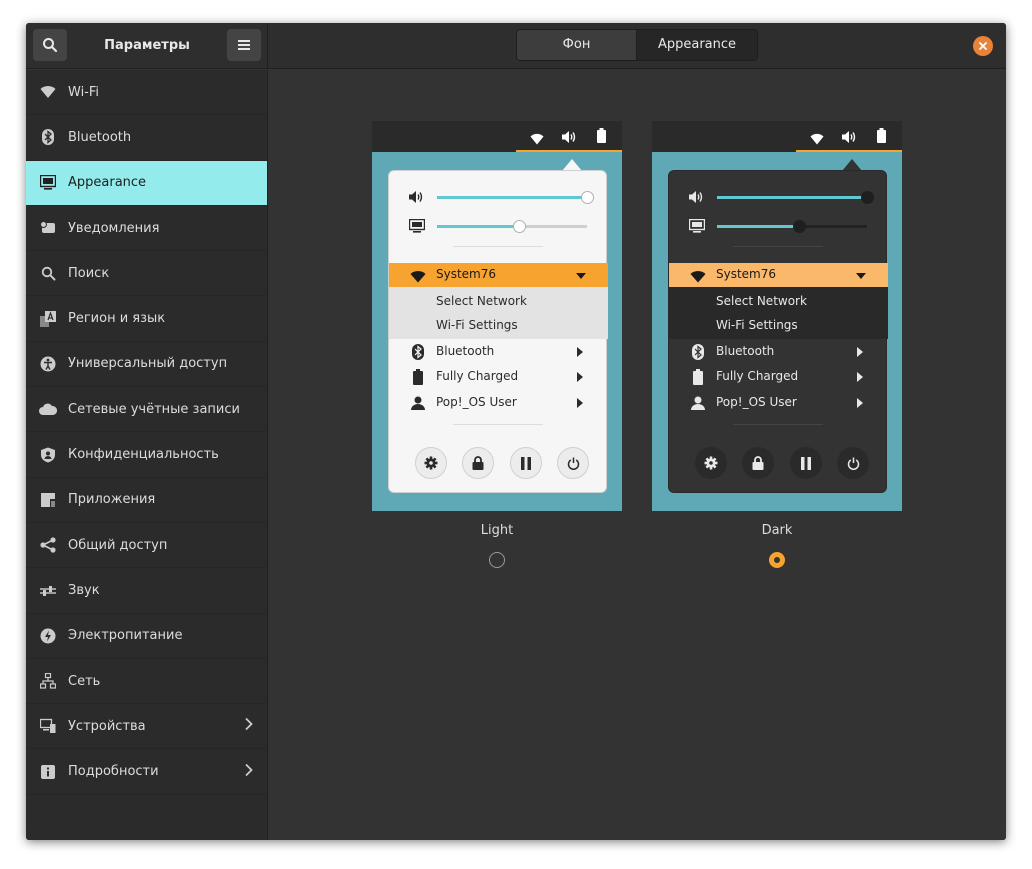 Image resolution: width=1032 pixels, height=869 pixels. I want to click on tab-appearance: Appearance, so click(697, 45).